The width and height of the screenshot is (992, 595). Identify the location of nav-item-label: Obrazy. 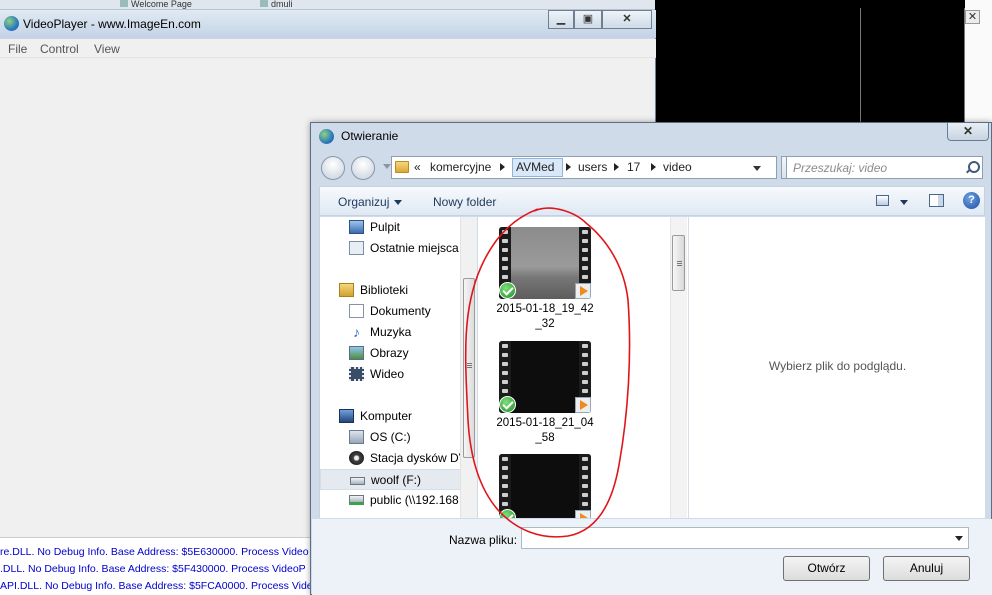
(389, 353).